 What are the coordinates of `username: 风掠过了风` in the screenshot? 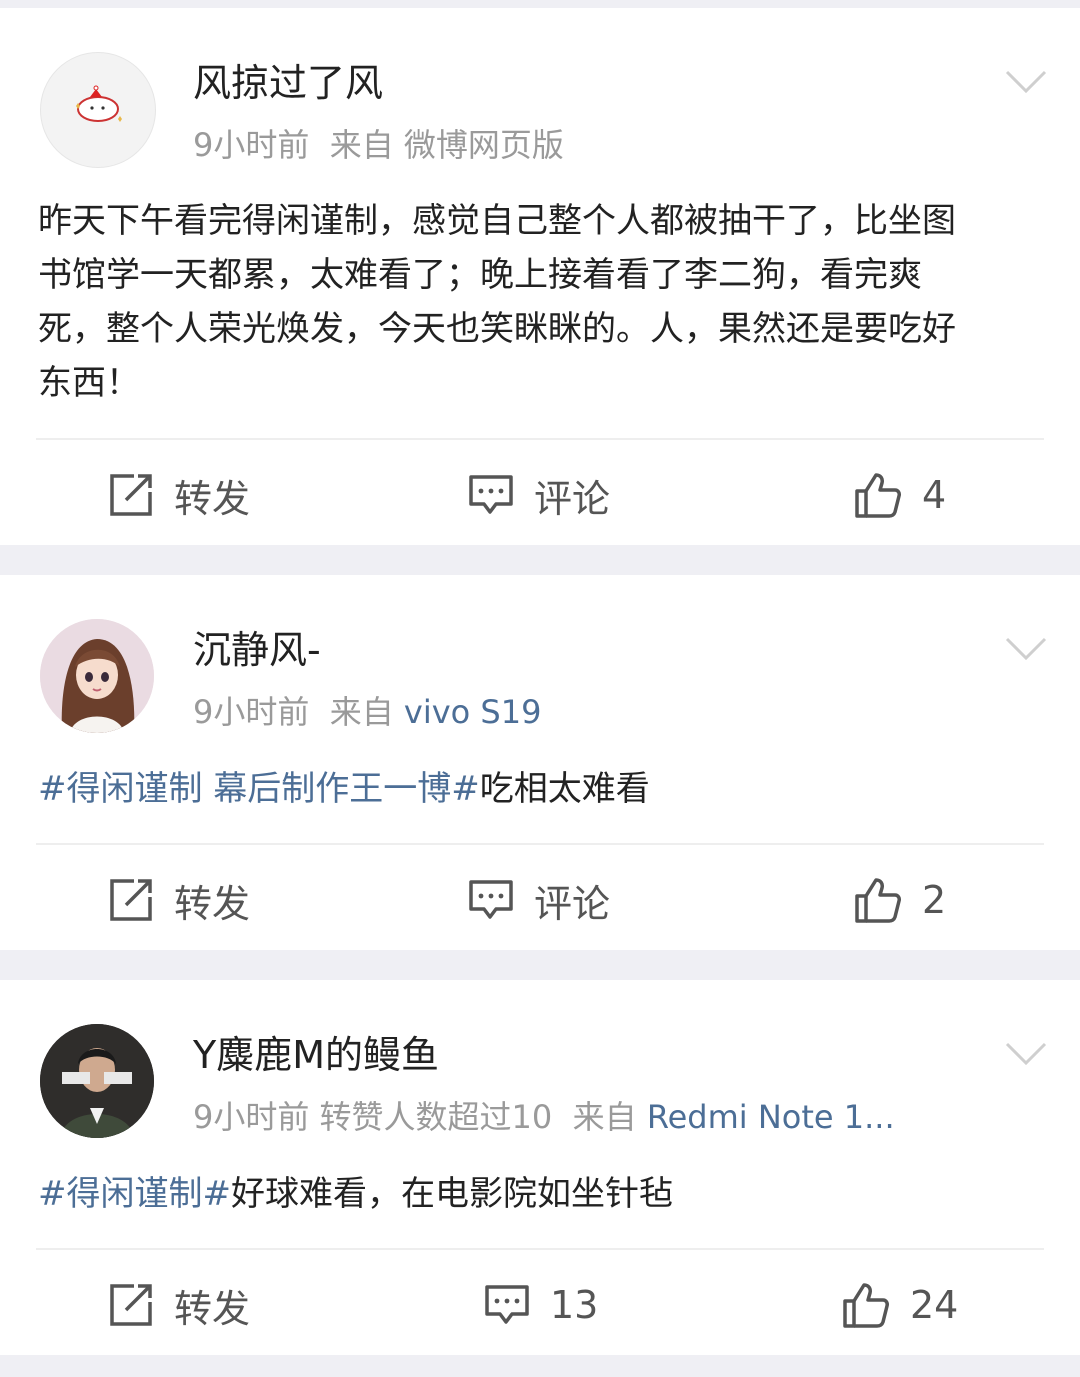 It's located at (288, 83).